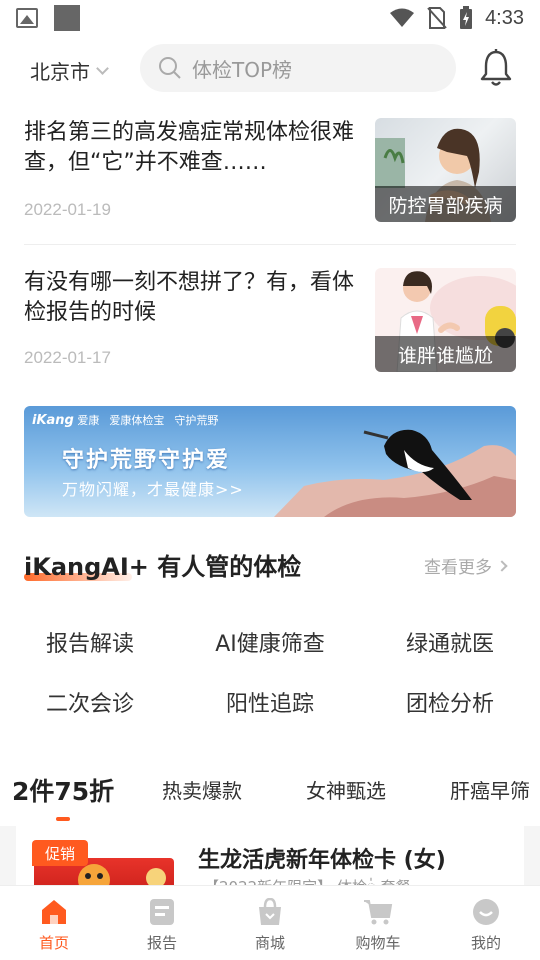 The height and width of the screenshot is (960, 540). I want to click on promo-badge: 促销, so click(60, 853).